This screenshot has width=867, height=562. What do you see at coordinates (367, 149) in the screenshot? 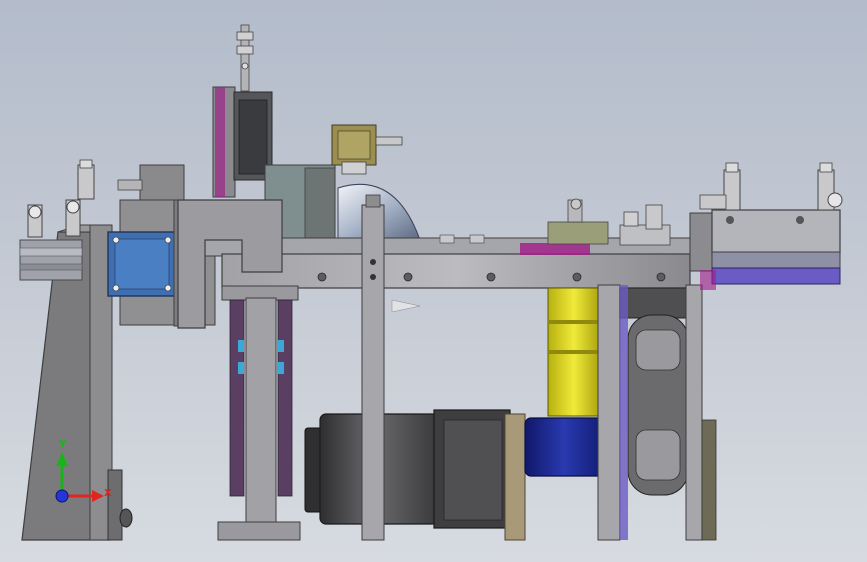
I see `solenoid-valve` at bounding box center [367, 149].